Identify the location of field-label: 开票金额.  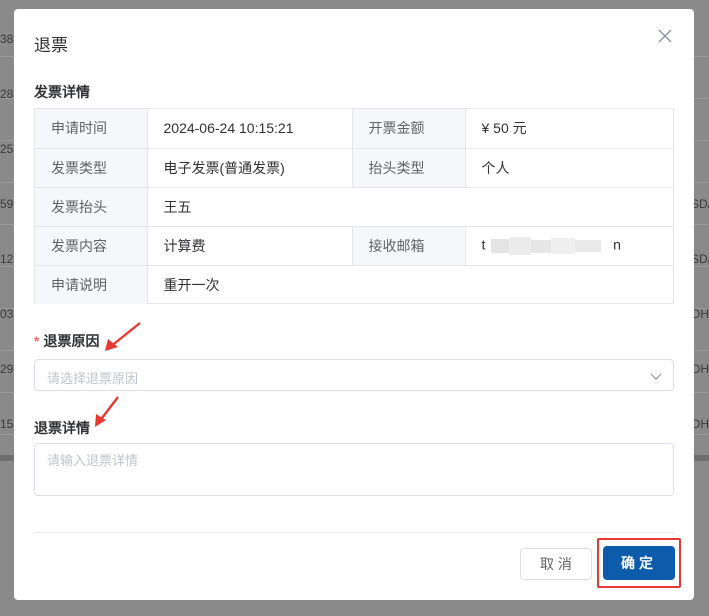
(408, 129).